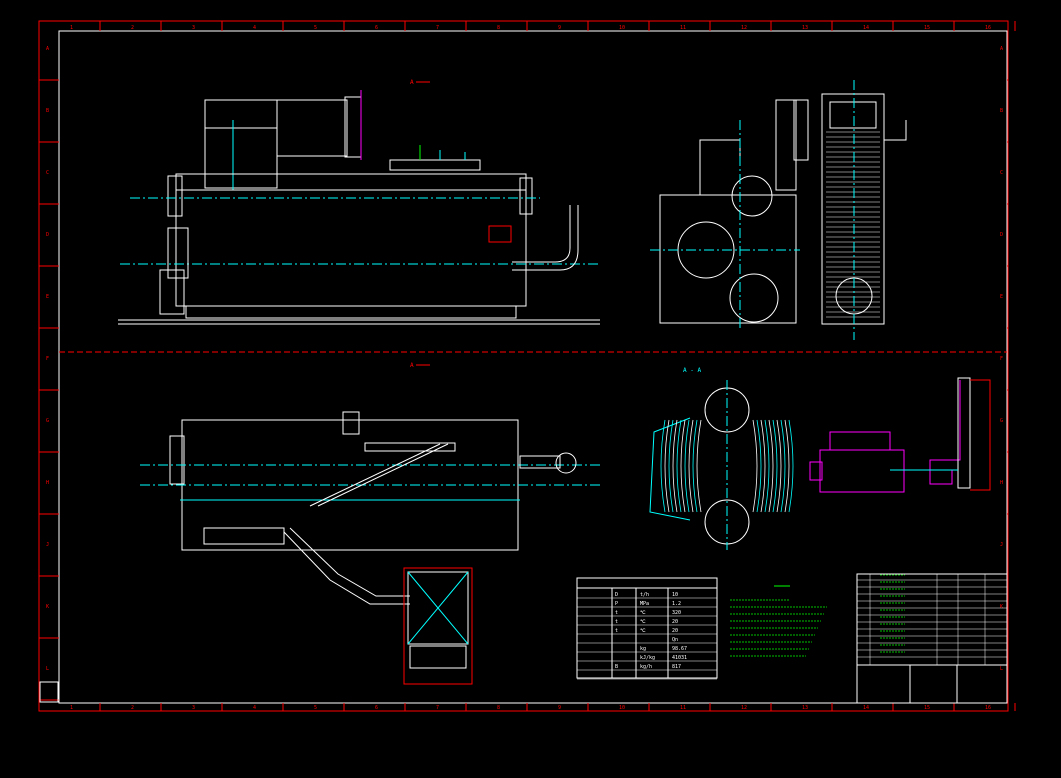 This screenshot has height=778, width=1061. Describe the element at coordinates (376, 708) in the screenshot. I see `grid-bottom-number: 6` at that location.